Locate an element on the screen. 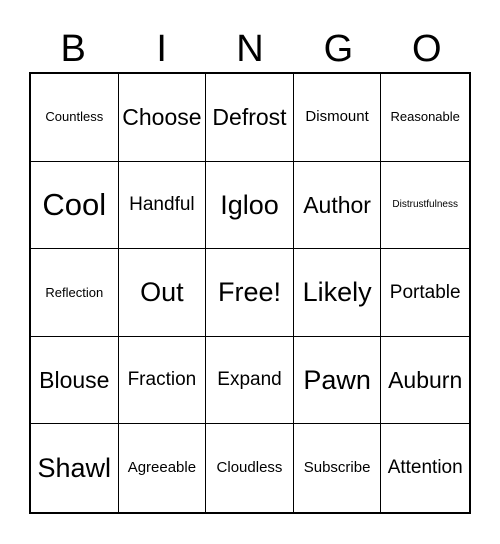 The height and width of the screenshot is (544, 500). bingo-cell-r4c2: Fraction is located at coordinates (162, 380).